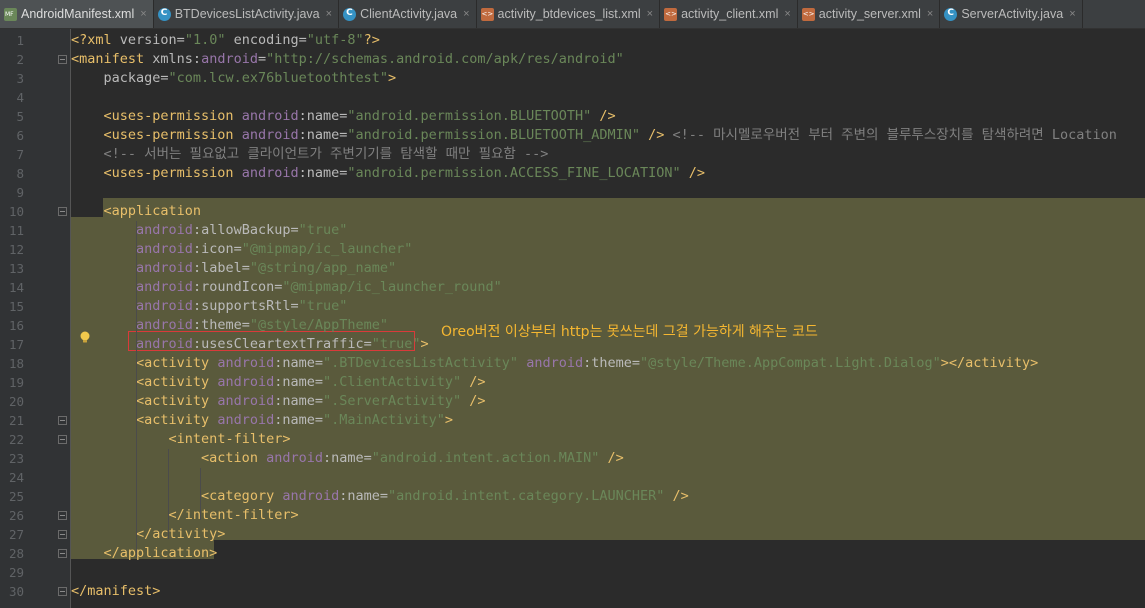  I want to click on tab-label: AndroidManifest.xml, so click(78, 14).